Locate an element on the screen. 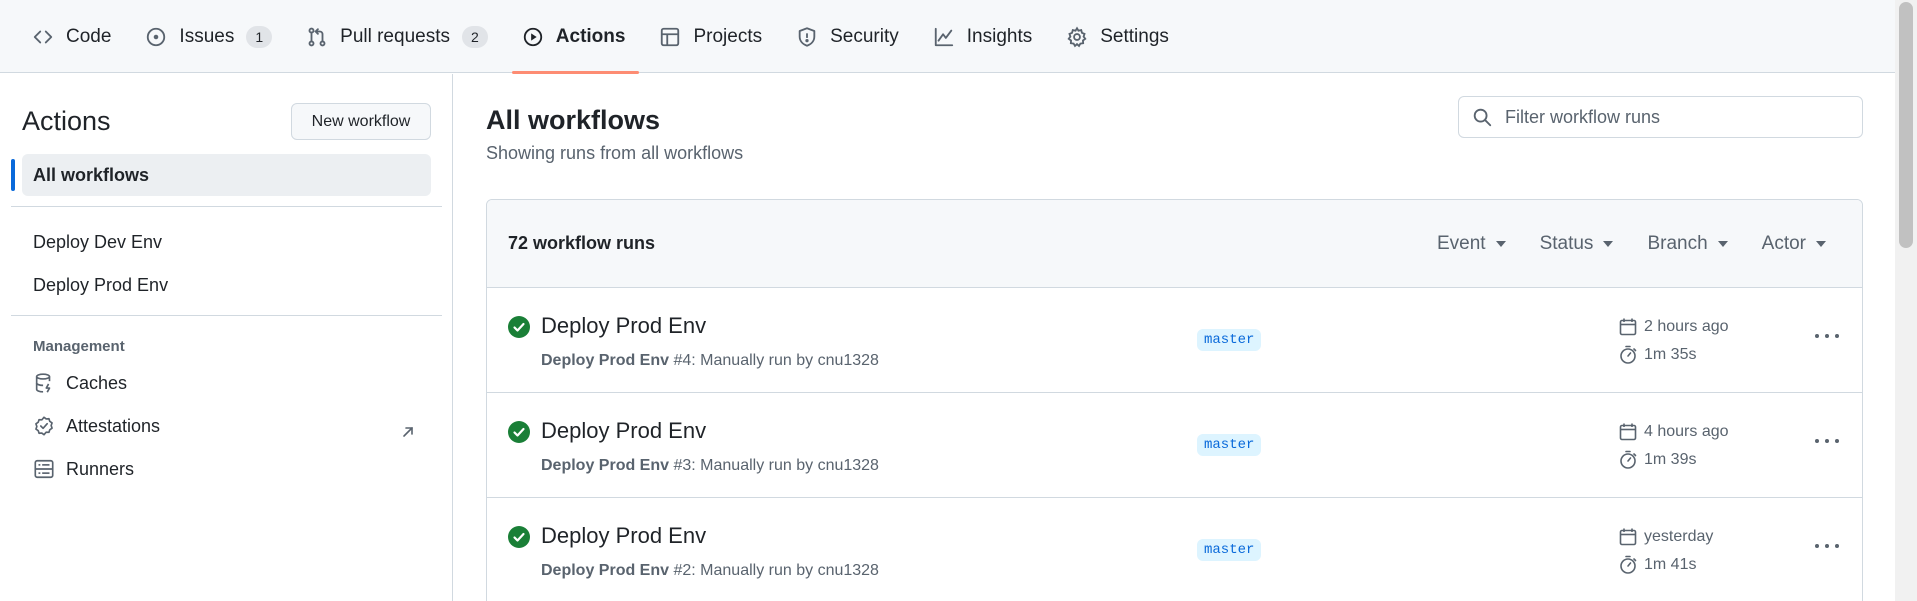 The width and height of the screenshot is (1917, 601). sidebar-item-attestations: Attestations is located at coordinates (96, 426).